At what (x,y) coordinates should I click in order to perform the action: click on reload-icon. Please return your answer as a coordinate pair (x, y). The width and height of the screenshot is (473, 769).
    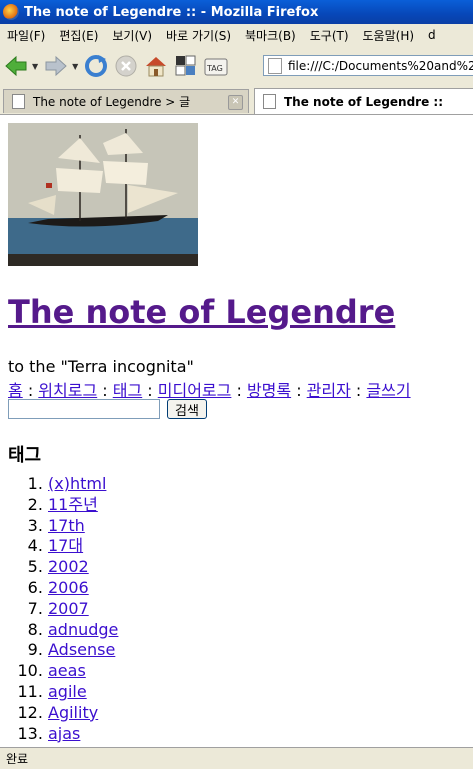
    Looking at the image, I should click on (96, 66).